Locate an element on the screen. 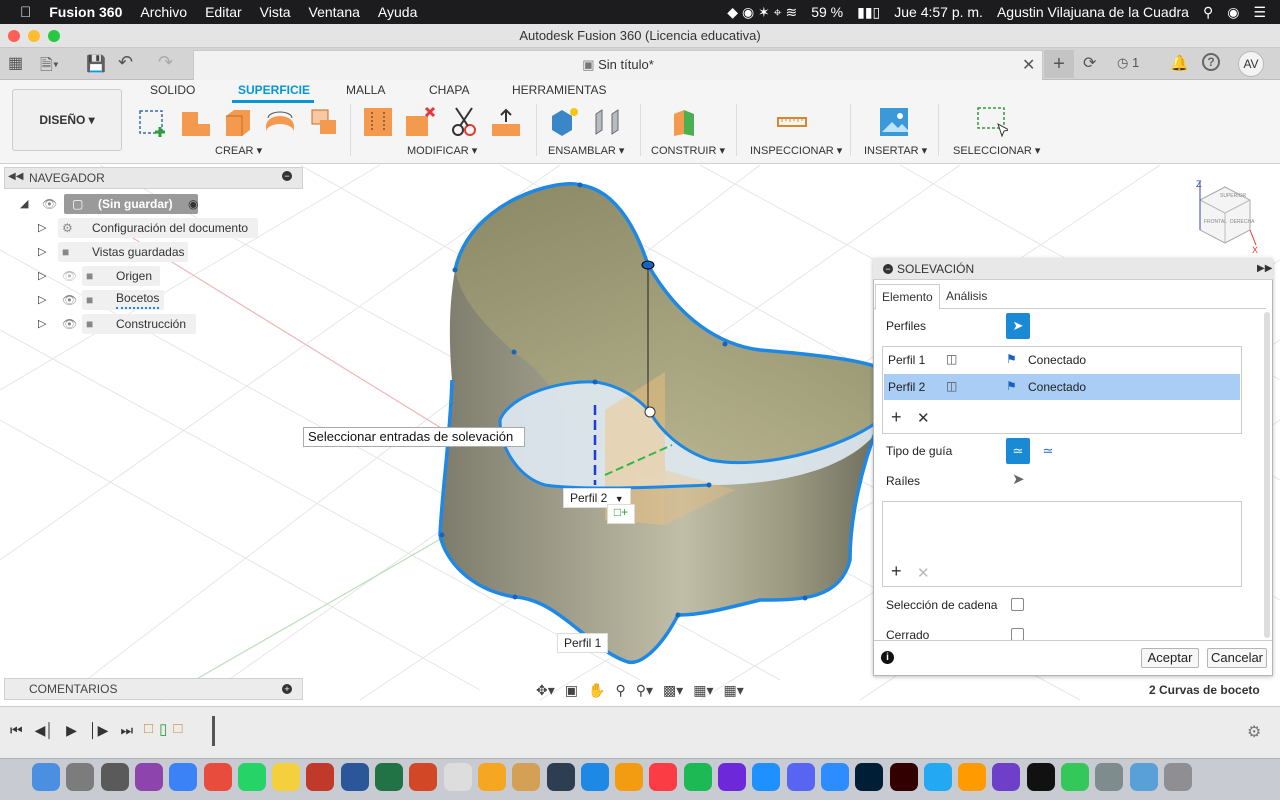  group-construir: CONSTRUIR ▾ is located at coordinates (688, 150).